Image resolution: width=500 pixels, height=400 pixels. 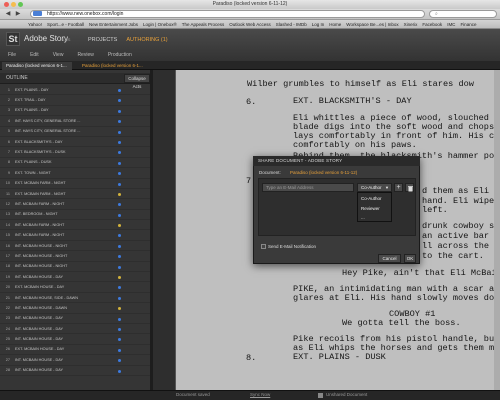 What do you see at coordinates (75, 152) in the screenshot?
I see `scene-row: 7 EXT. BLACKSMITH'S - DUSK` at bounding box center [75, 152].